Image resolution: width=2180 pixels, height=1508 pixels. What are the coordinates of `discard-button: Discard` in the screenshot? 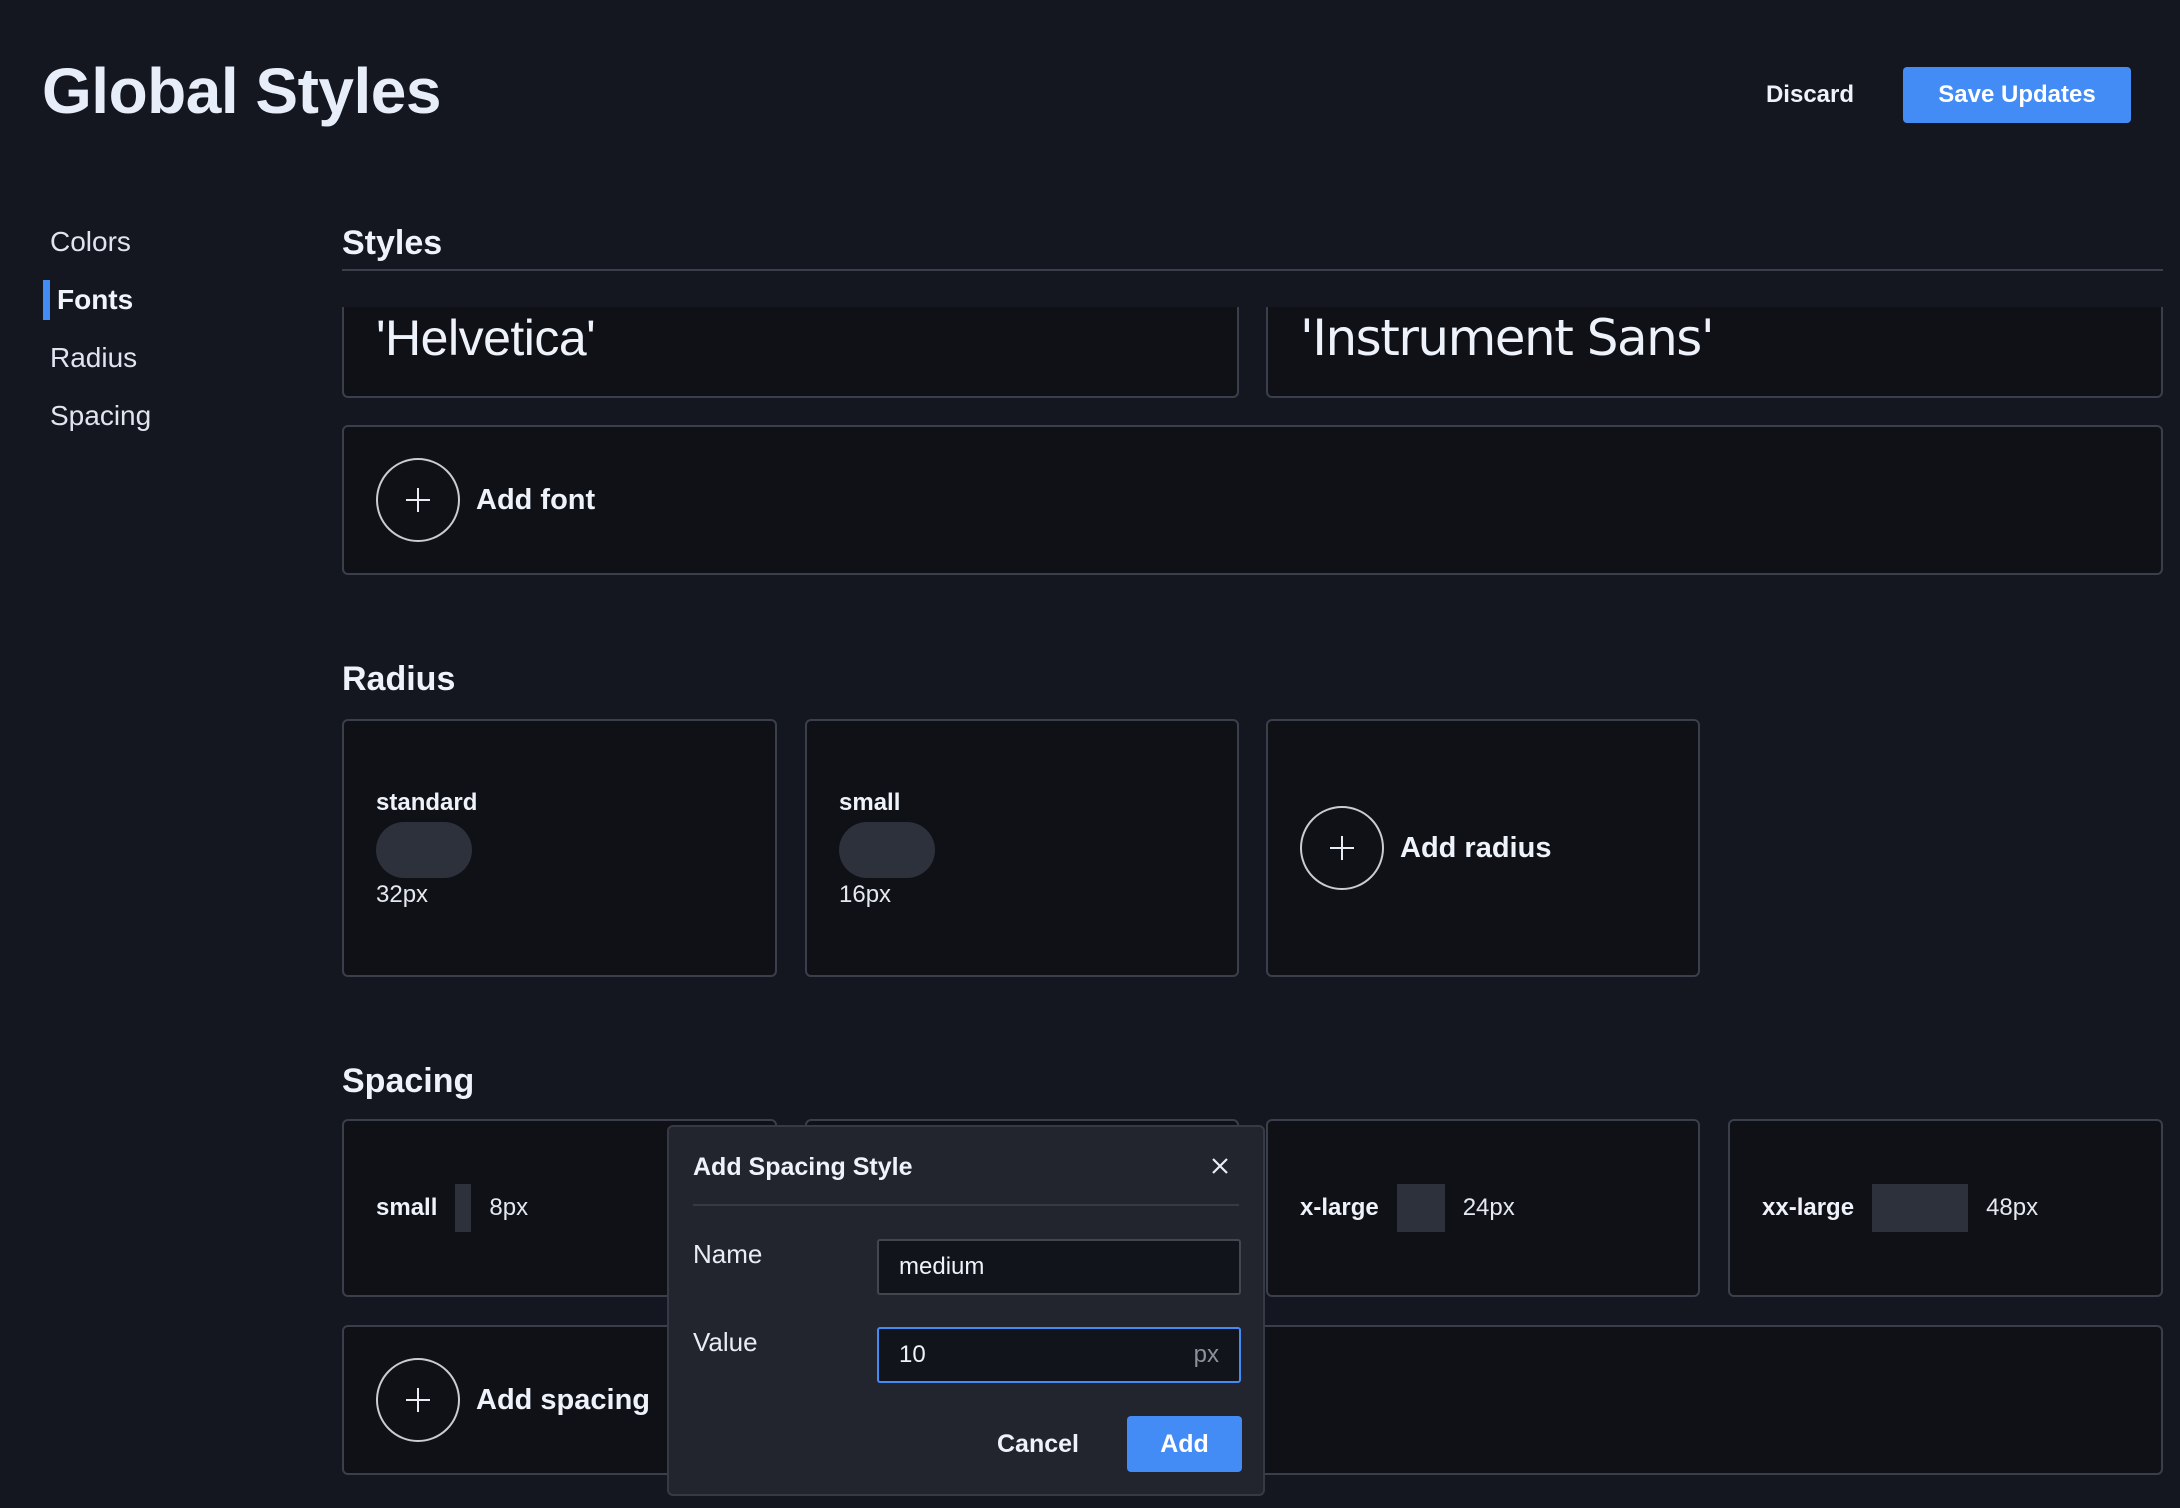 It's located at (1810, 94).